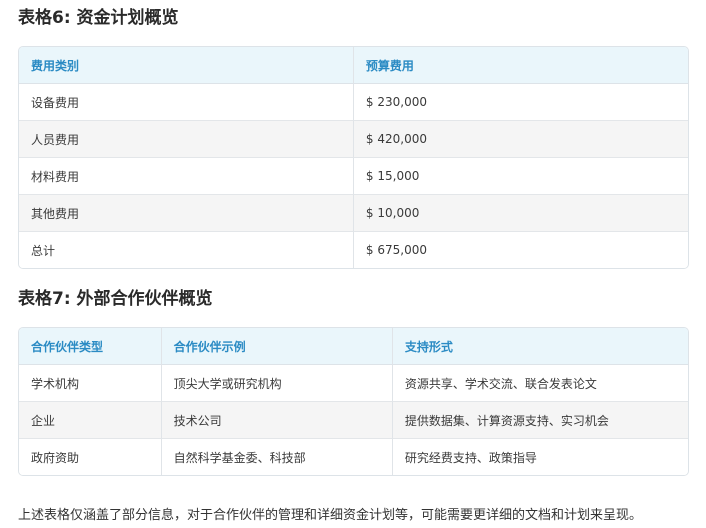  I want to click on table-row: 设备费用 $ 230,000, so click(353, 102).